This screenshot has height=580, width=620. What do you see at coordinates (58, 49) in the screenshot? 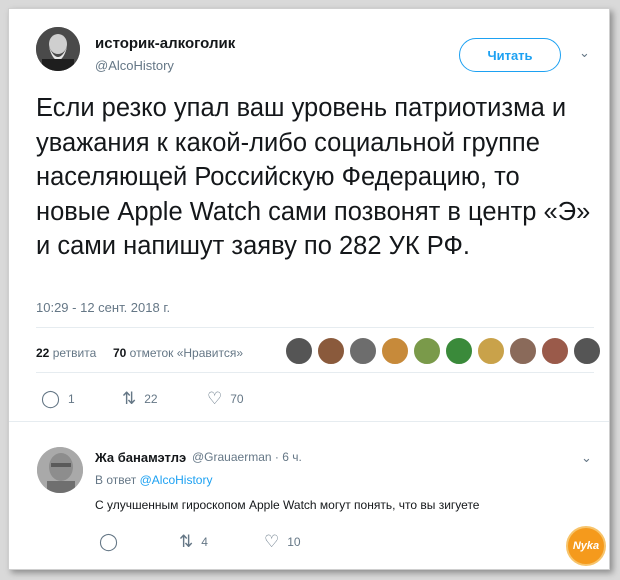
I see `author-avatar` at bounding box center [58, 49].